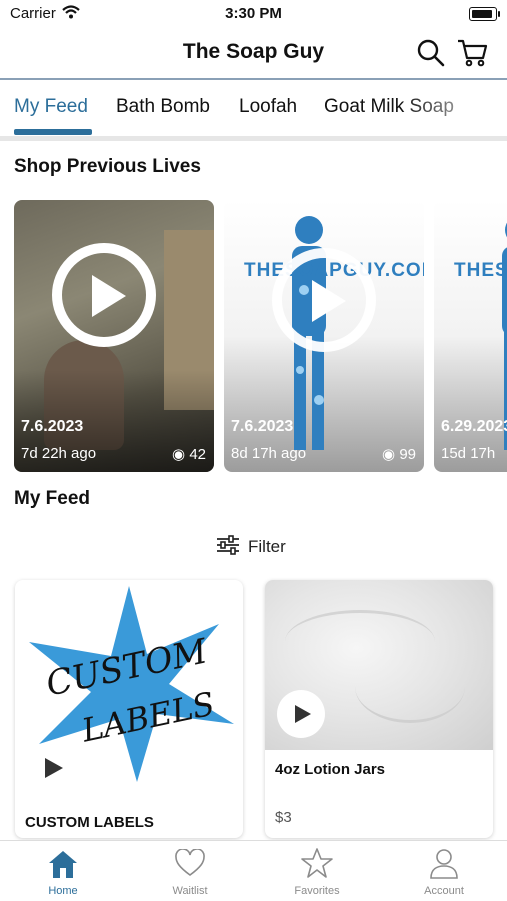  I want to click on account-icon, so click(444, 864).